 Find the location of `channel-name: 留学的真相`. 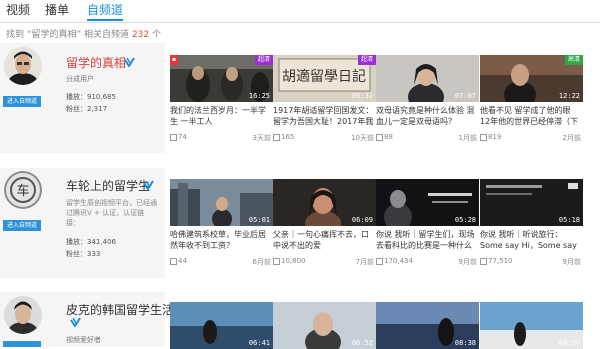

channel-name: 留学的真相 is located at coordinates (96, 62).